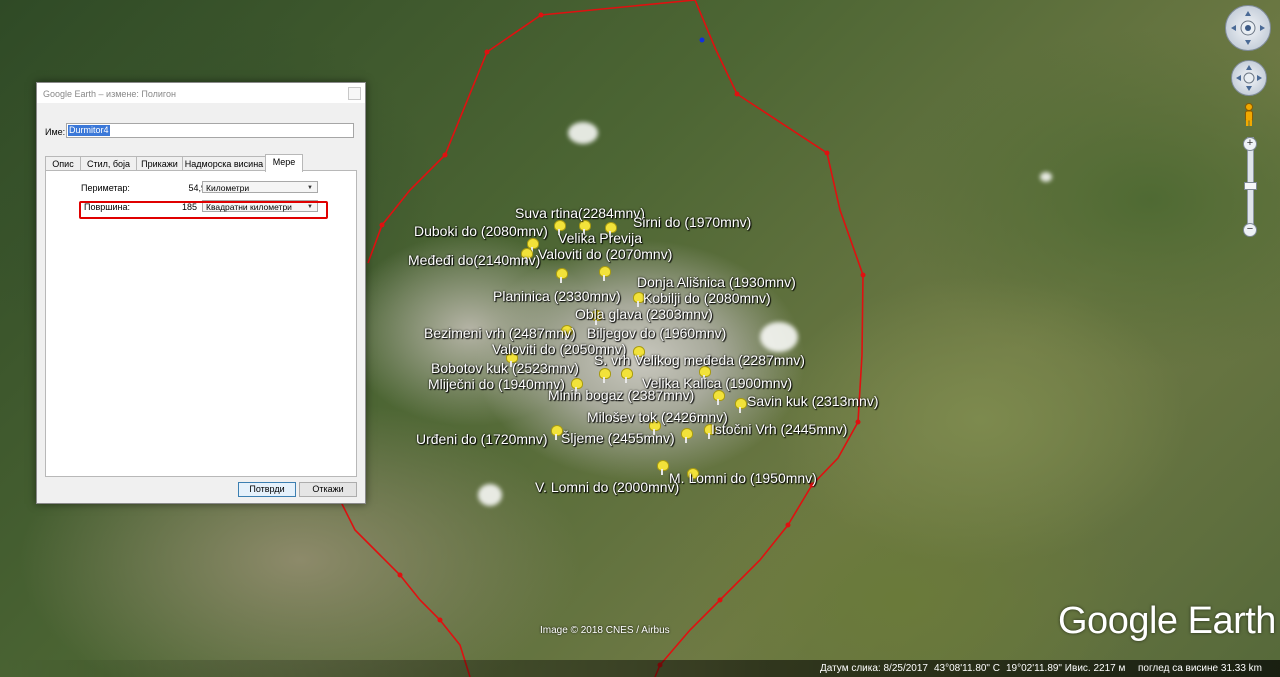 This screenshot has width=1280, height=677. What do you see at coordinates (481, 231) in the screenshot?
I see `peak-label: Duboki do (2080mnv)` at bounding box center [481, 231].